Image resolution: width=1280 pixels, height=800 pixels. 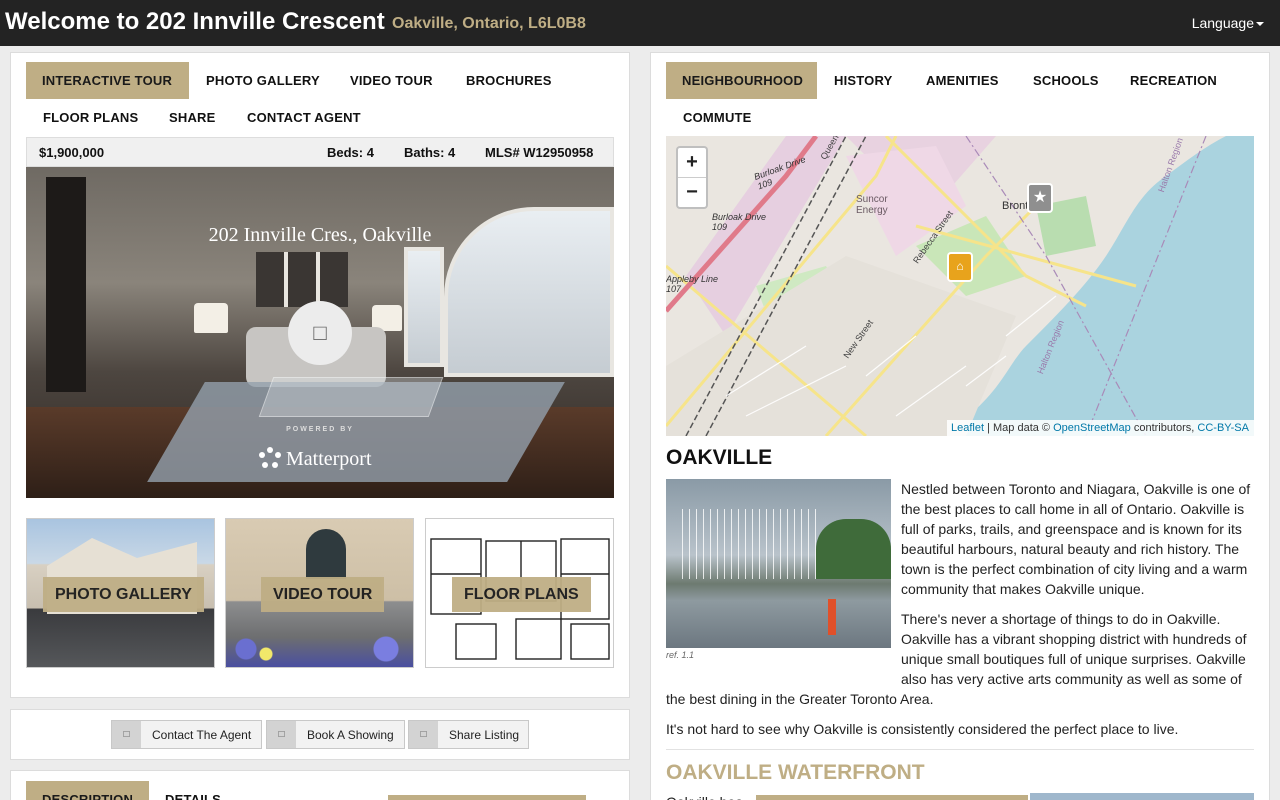 What do you see at coordinates (320, 235) in the screenshot?
I see `tour-caption: 202 Innville Cres., Oakville` at bounding box center [320, 235].